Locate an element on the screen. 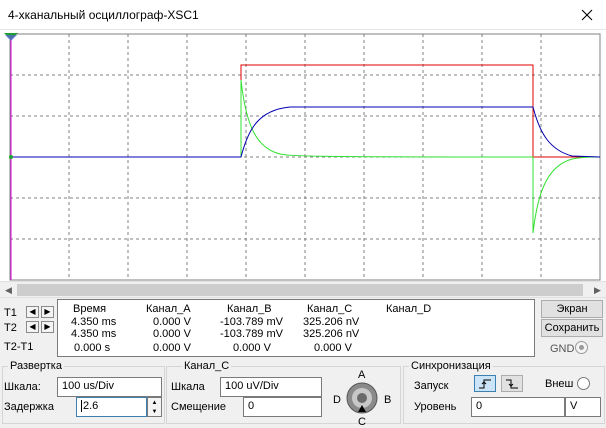 The height and width of the screenshot is (428, 606). scroll-right-button: ▶ is located at coordinates (597, 290).